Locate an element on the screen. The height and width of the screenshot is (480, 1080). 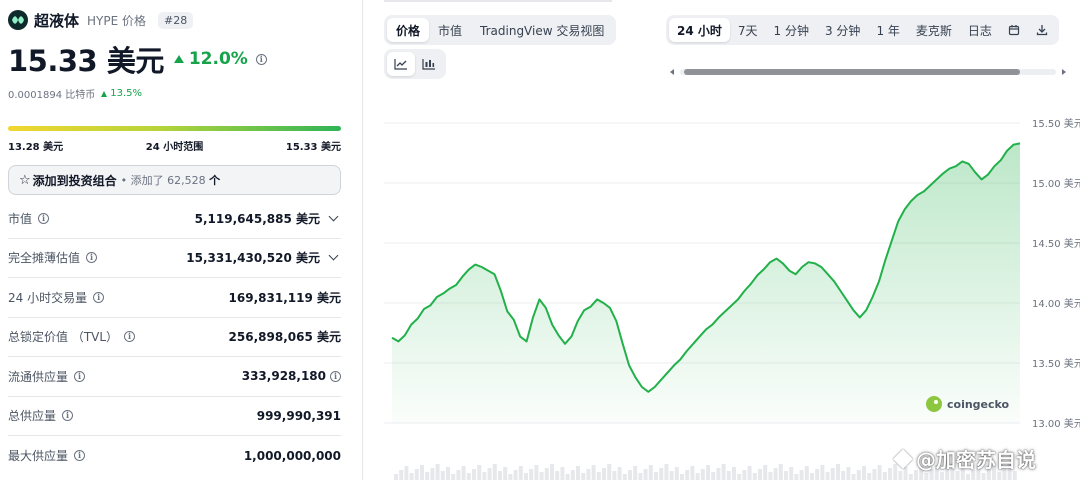
panel-divider is located at coordinates (362, 240).